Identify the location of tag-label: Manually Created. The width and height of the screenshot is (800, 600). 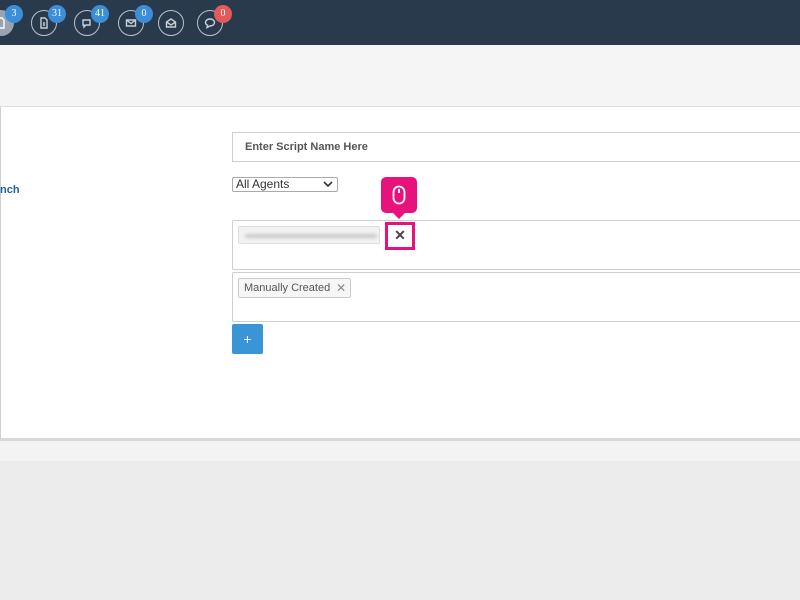
(287, 288).